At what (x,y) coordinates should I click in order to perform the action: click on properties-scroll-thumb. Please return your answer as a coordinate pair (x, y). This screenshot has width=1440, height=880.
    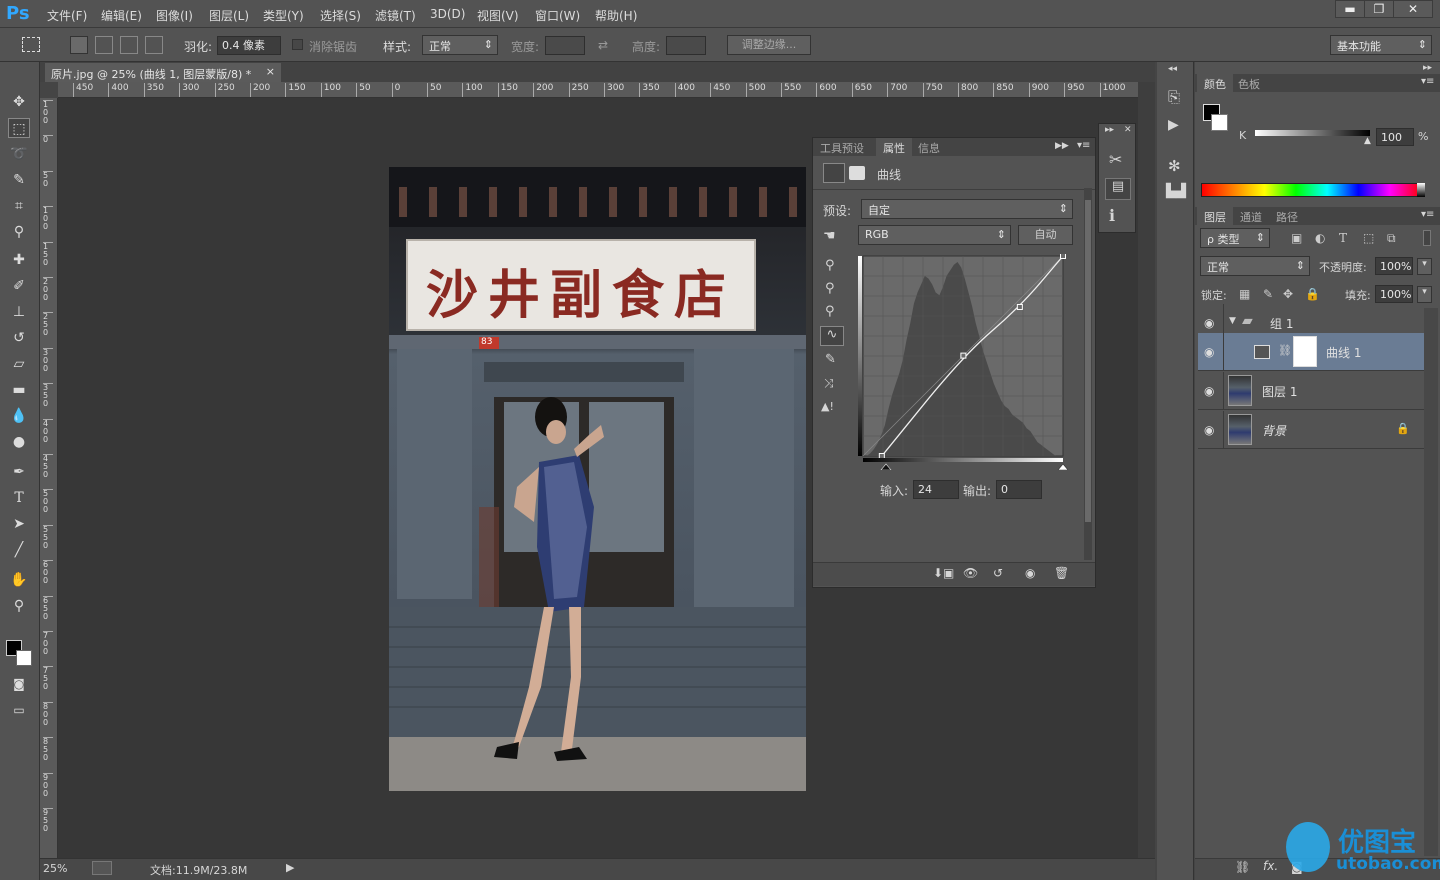
    Looking at the image, I should click on (1088, 361).